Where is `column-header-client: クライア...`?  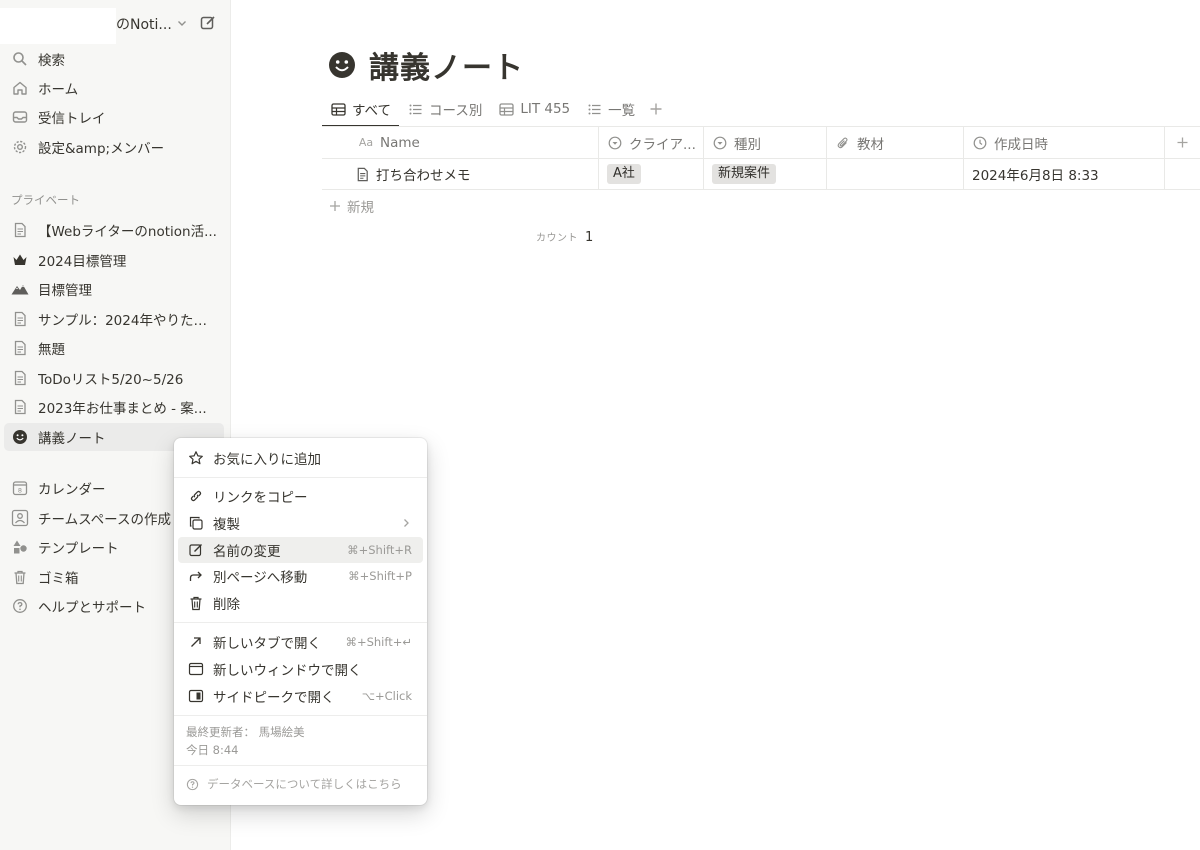
column-header-client: クライア... is located at coordinates (651, 142).